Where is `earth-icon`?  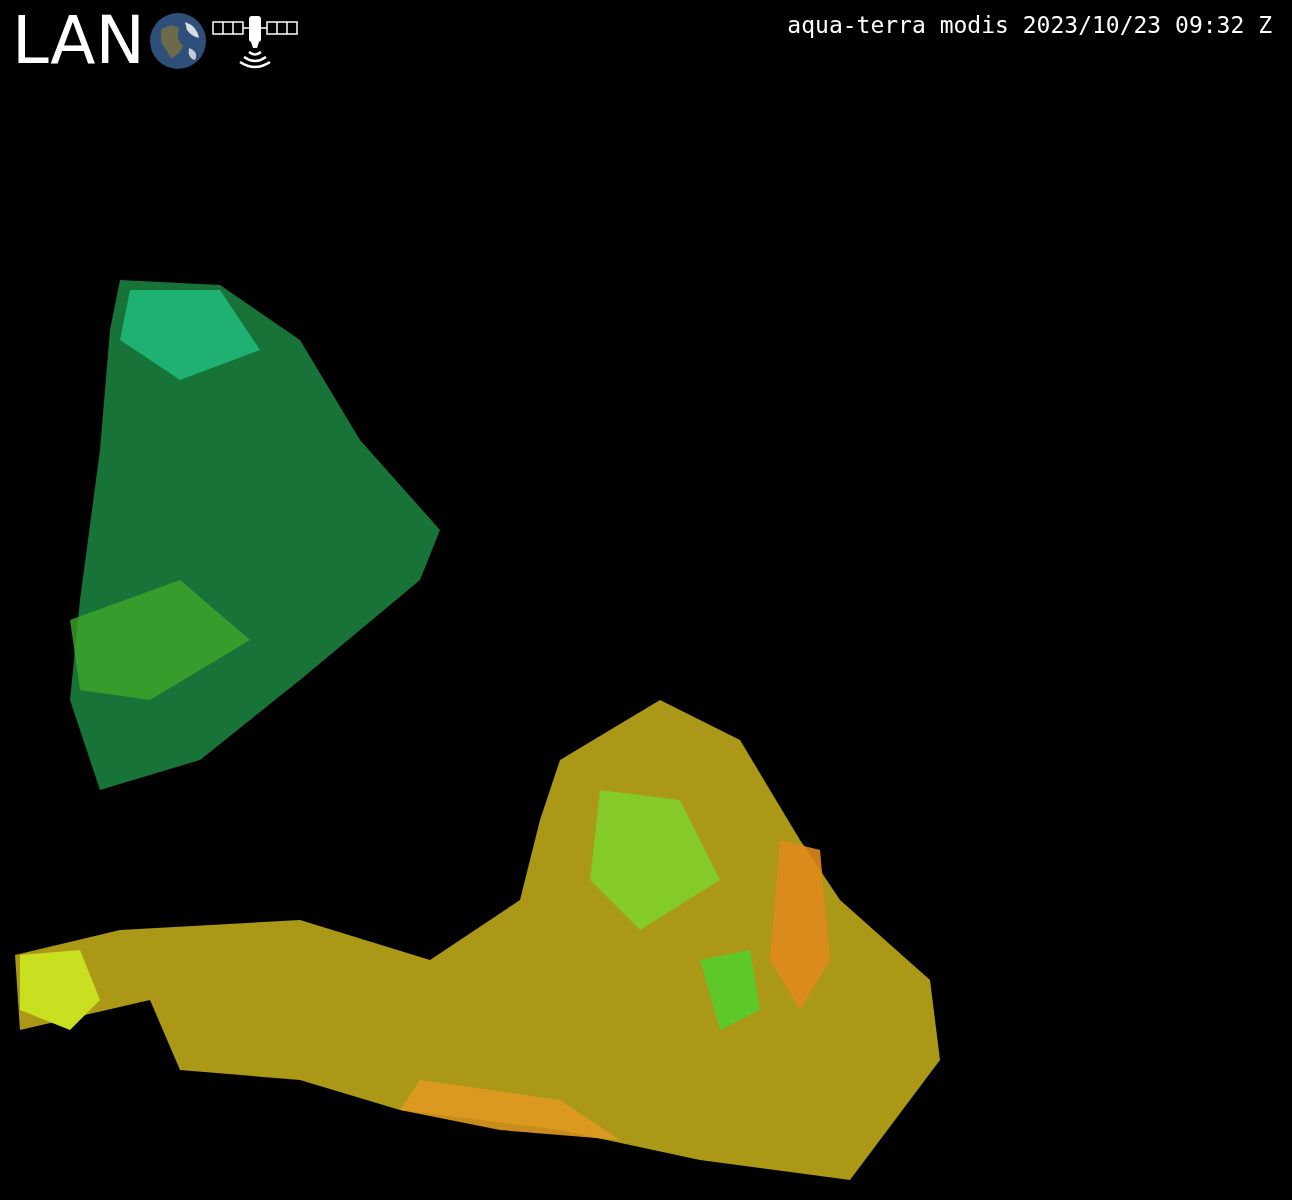
earth-icon is located at coordinates (177, 41).